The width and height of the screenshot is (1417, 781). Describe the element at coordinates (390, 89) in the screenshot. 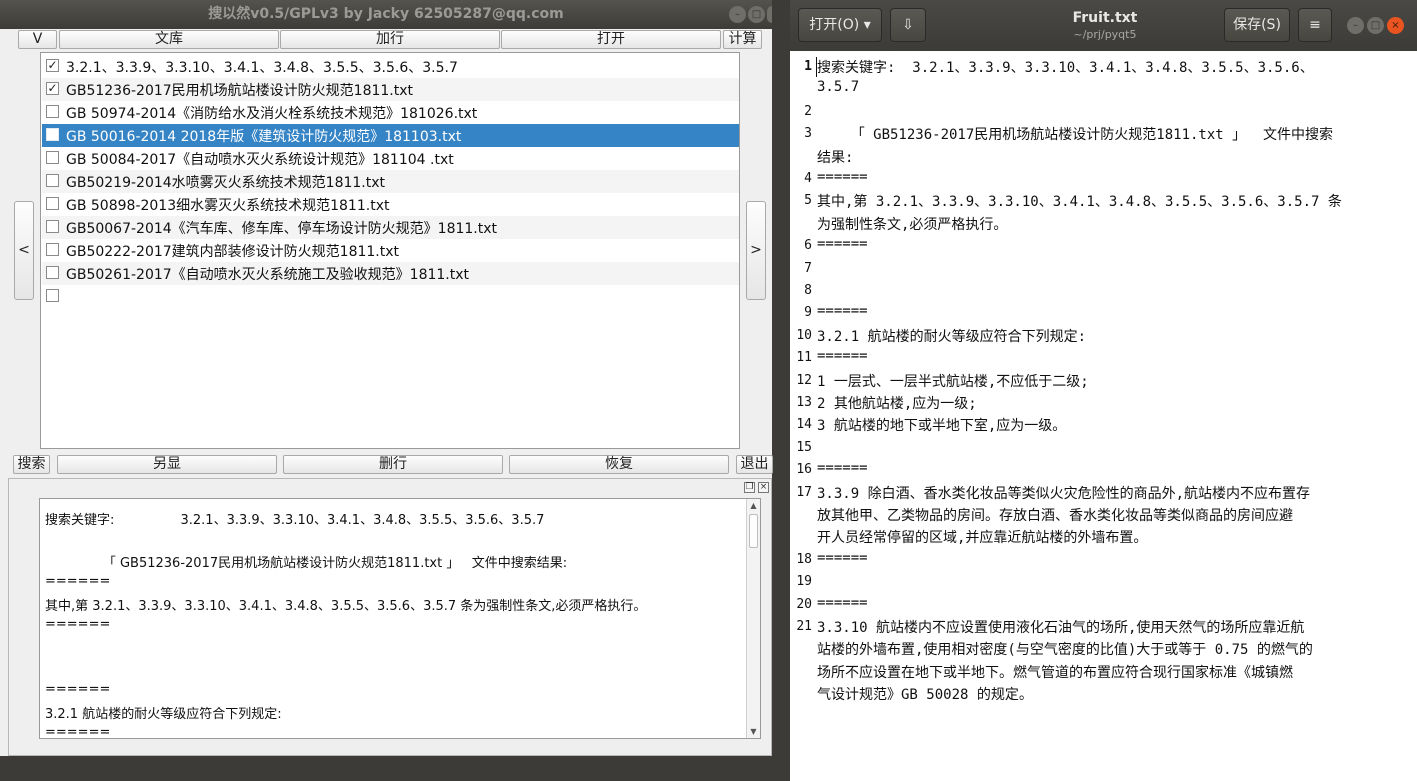

I see `file-list-row: ✓ GB51236-2017民用机场航站楼设计防火规范1811.txt` at that location.